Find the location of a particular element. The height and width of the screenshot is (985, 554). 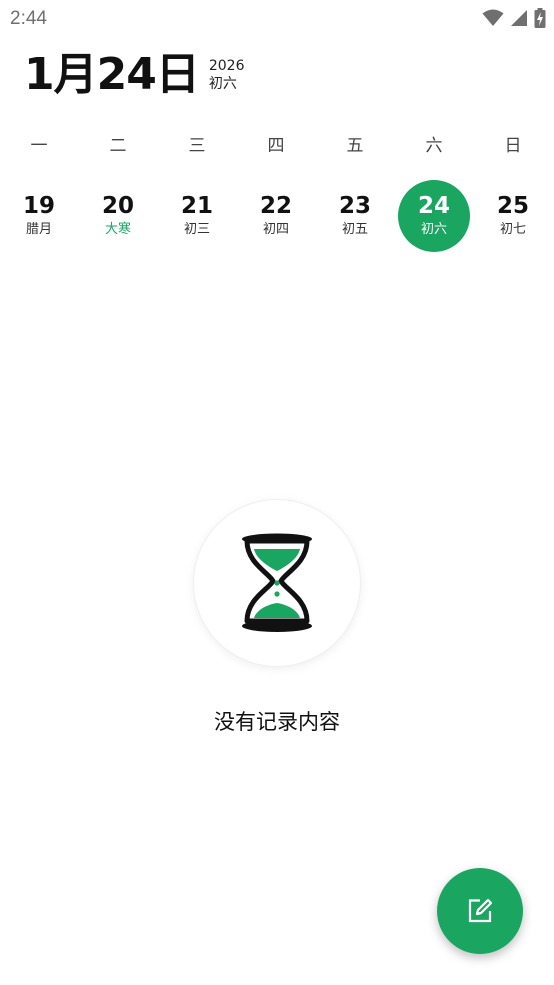

day-cell: 20 大寒 is located at coordinates (118, 216).